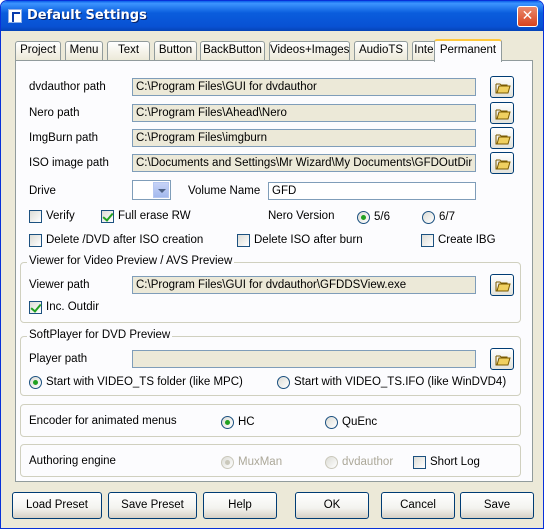  I want to click on save-preset-button: Save Preset, so click(152, 505).